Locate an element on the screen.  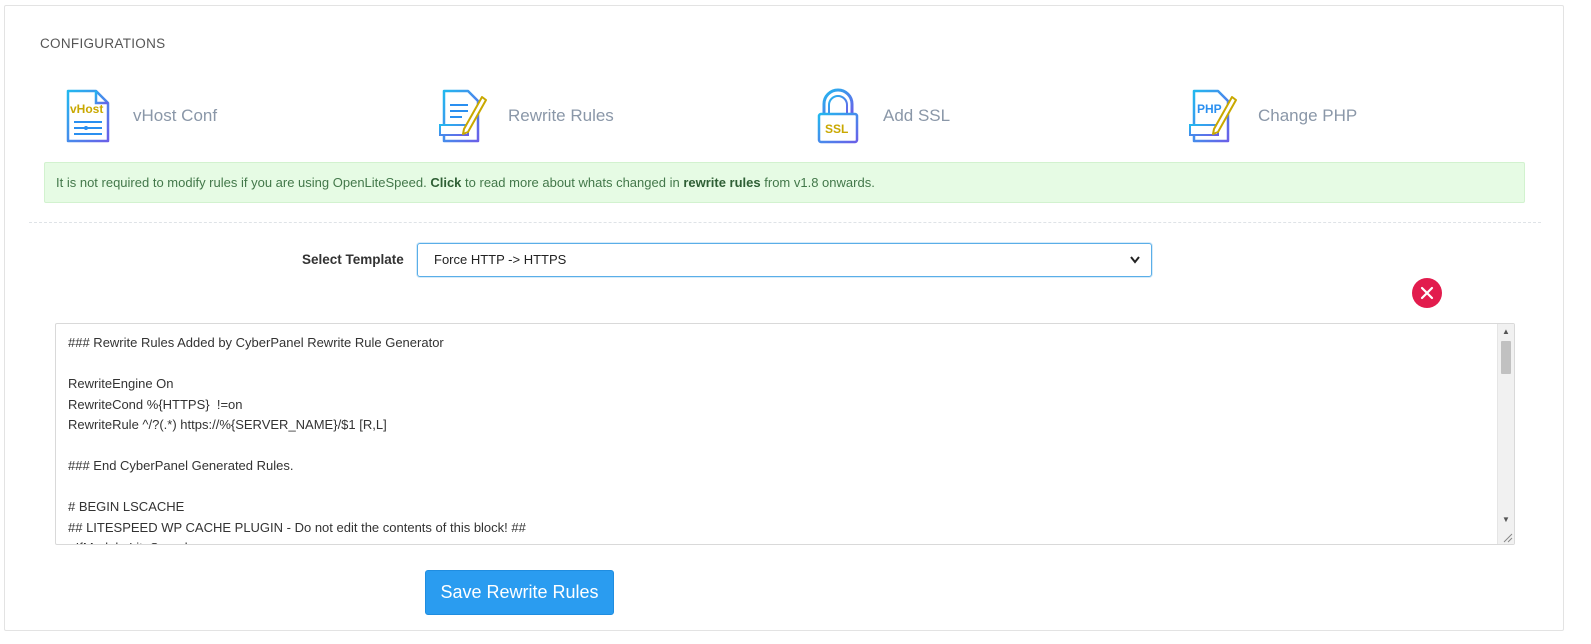
config-item-add-ssl: SSL Add SSL is located at coordinates (880, 116).